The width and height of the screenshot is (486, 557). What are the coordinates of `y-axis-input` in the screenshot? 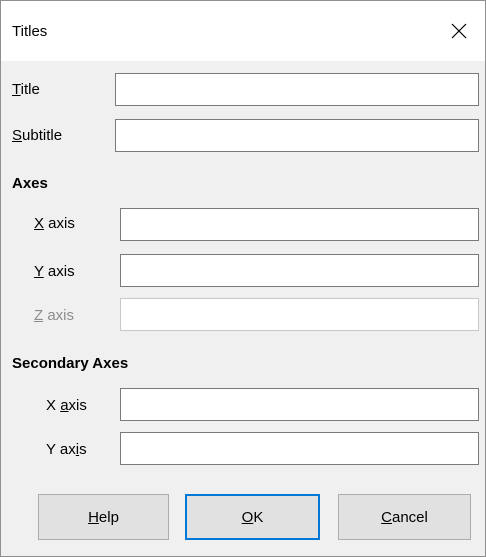 It's located at (299, 270).